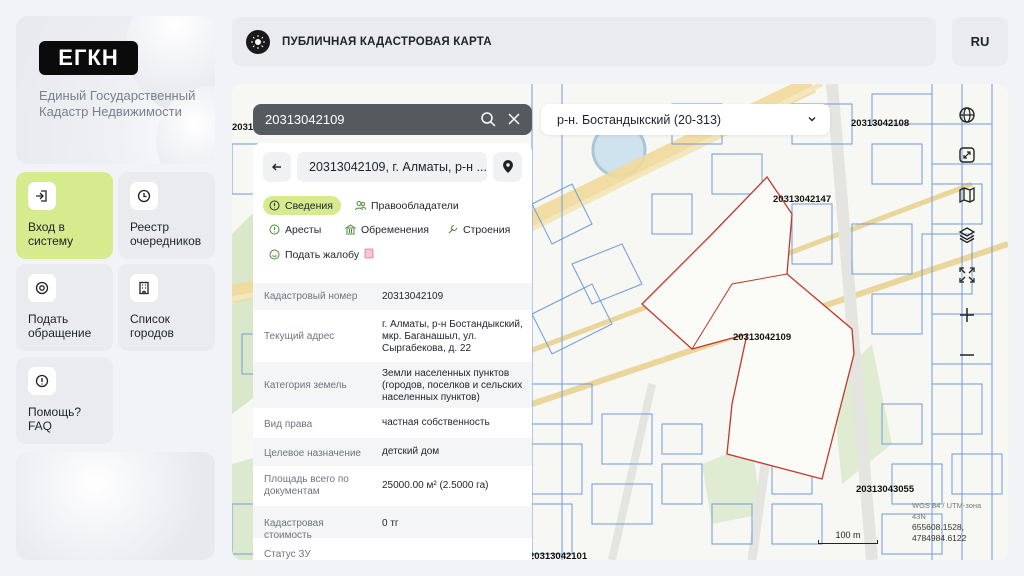 The width and height of the screenshot is (1024, 576). I want to click on back-button, so click(277, 167).